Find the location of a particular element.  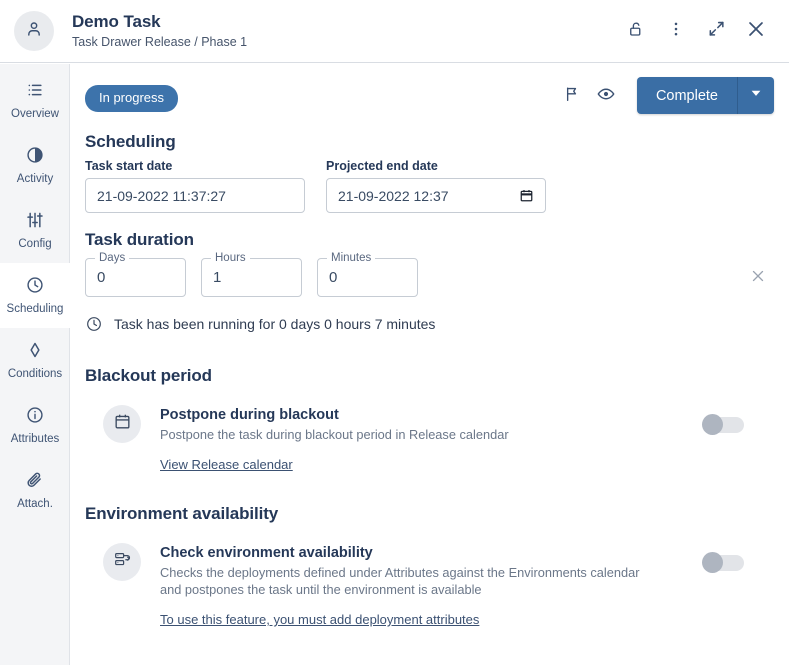

sidebar-item-label: Config is located at coordinates (35, 244).